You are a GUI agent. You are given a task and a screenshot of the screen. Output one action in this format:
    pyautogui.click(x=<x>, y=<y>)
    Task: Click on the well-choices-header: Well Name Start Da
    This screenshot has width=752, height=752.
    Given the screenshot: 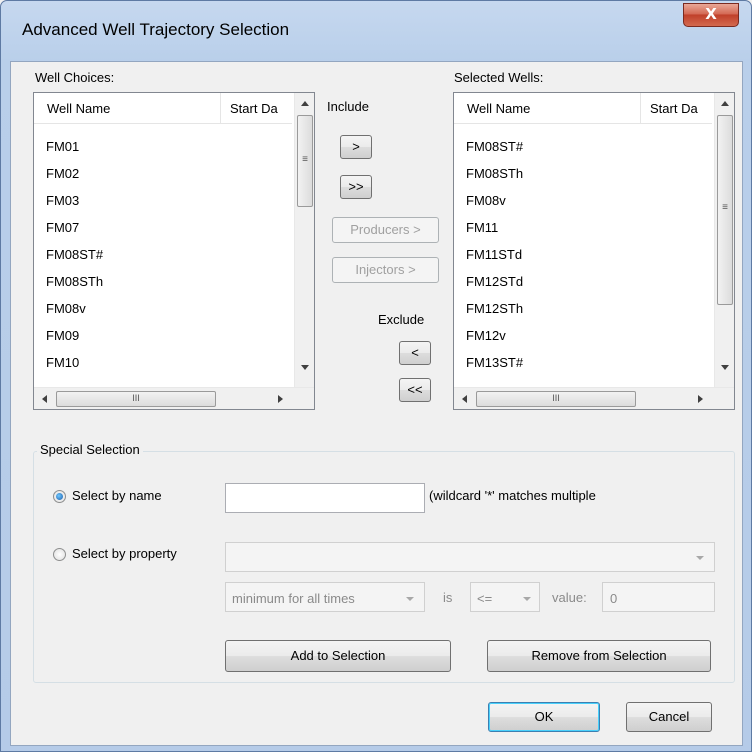 What is the action you would take?
    pyautogui.click(x=163, y=108)
    